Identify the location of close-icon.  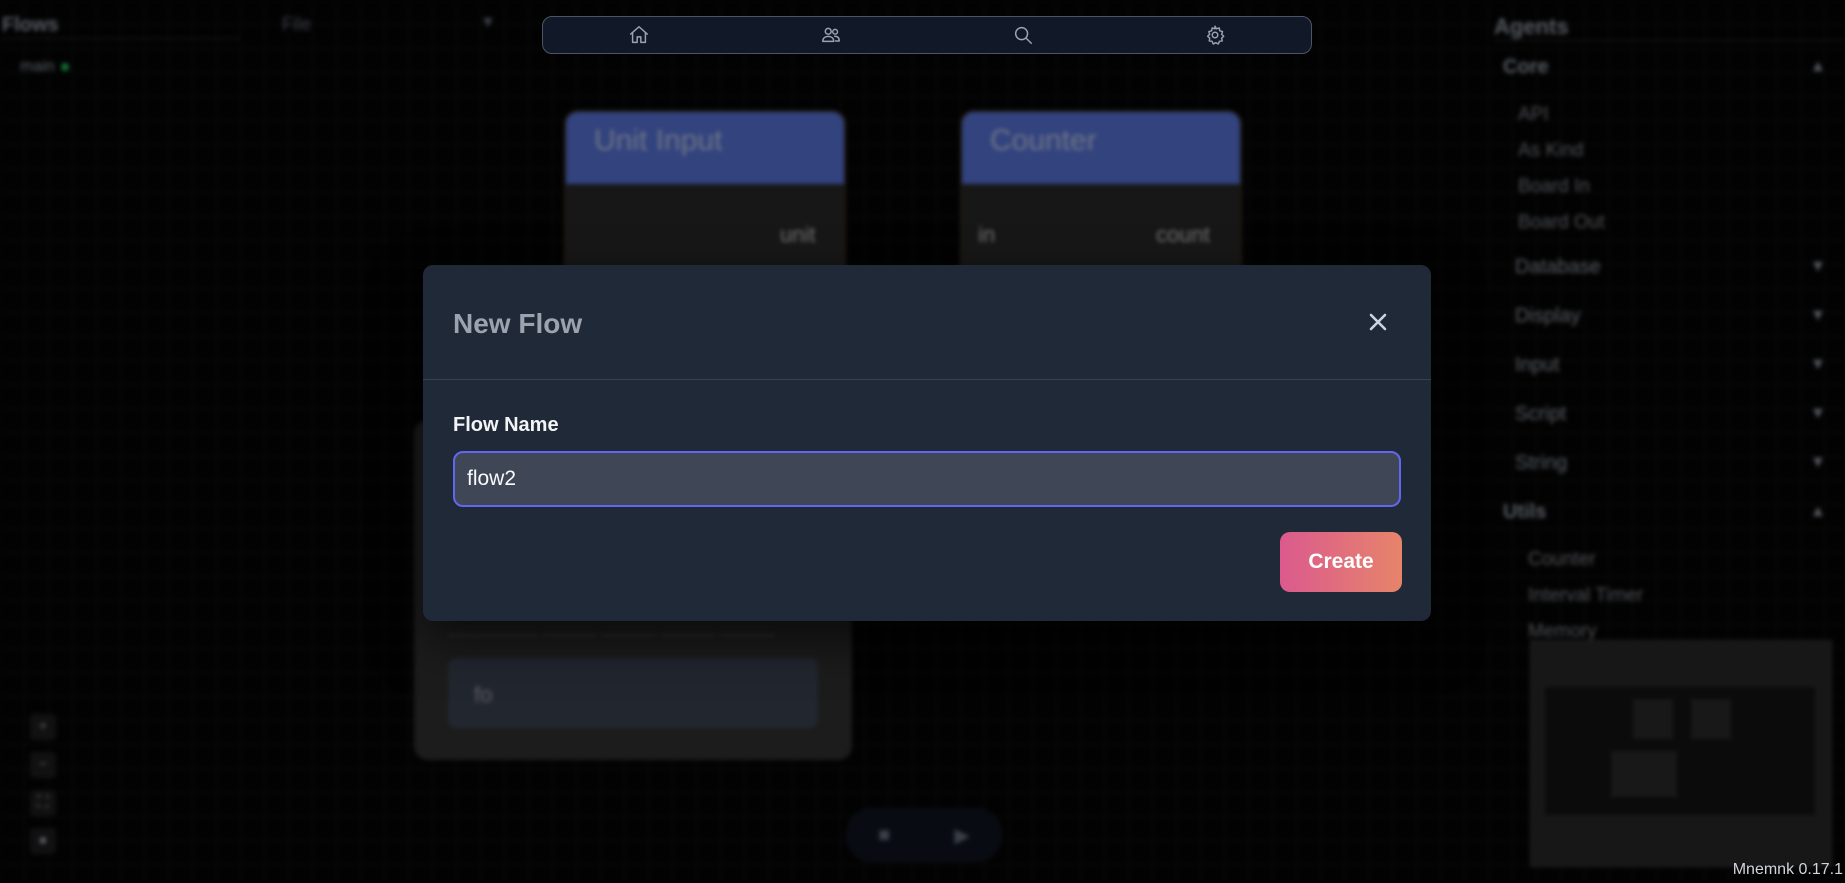
(1378, 322).